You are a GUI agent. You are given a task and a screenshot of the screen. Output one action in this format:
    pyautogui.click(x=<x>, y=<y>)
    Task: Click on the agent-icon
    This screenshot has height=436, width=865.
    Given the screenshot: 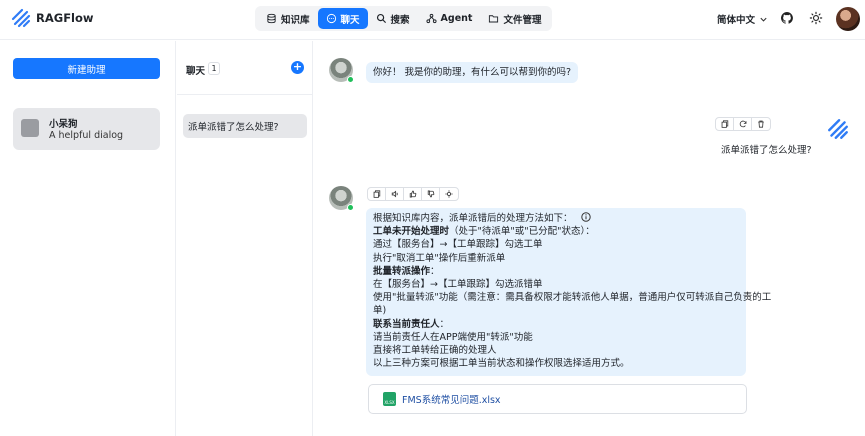 What is the action you would take?
    pyautogui.click(x=431, y=18)
    